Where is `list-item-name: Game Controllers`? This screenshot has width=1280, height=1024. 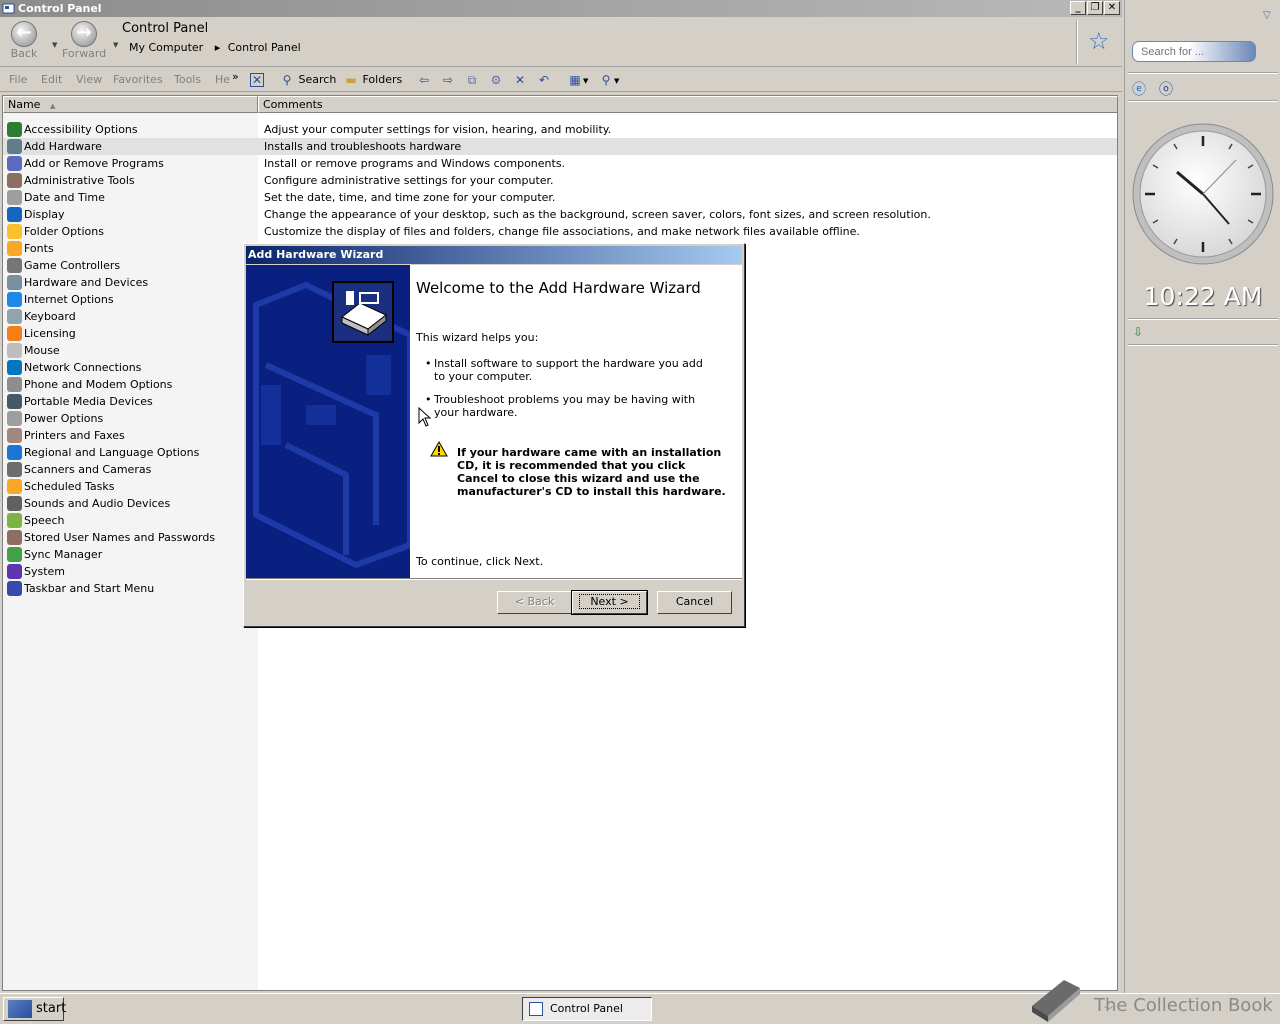 list-item-name: Game Controllers is located at coordinates (72, 265).